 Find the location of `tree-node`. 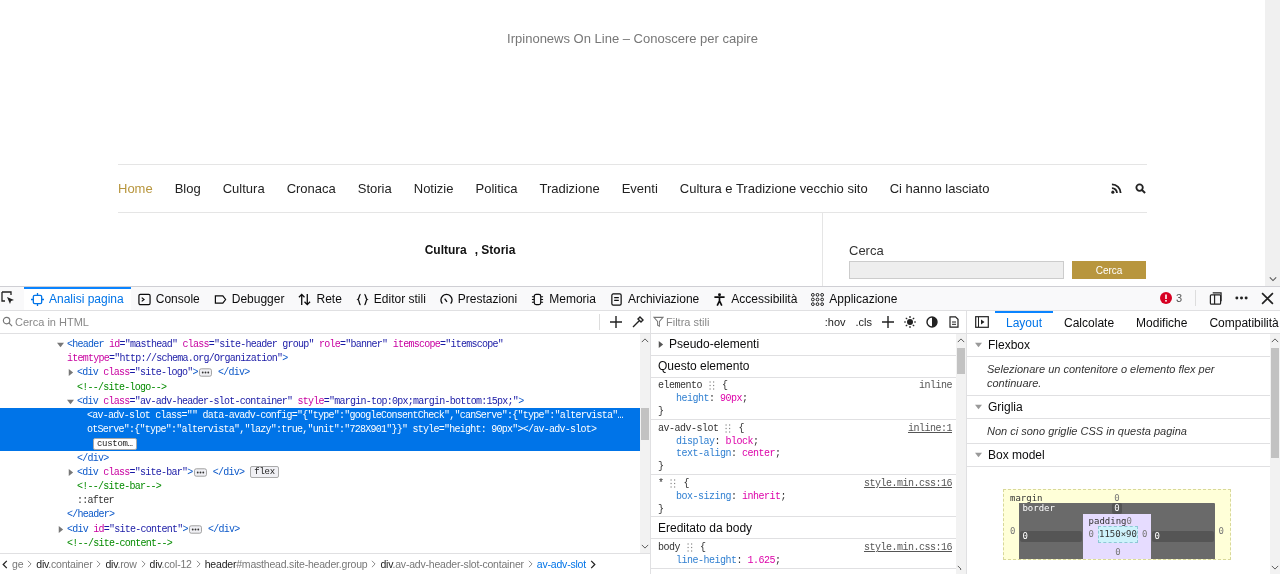

tree-node is located at coordinates (320, 429).